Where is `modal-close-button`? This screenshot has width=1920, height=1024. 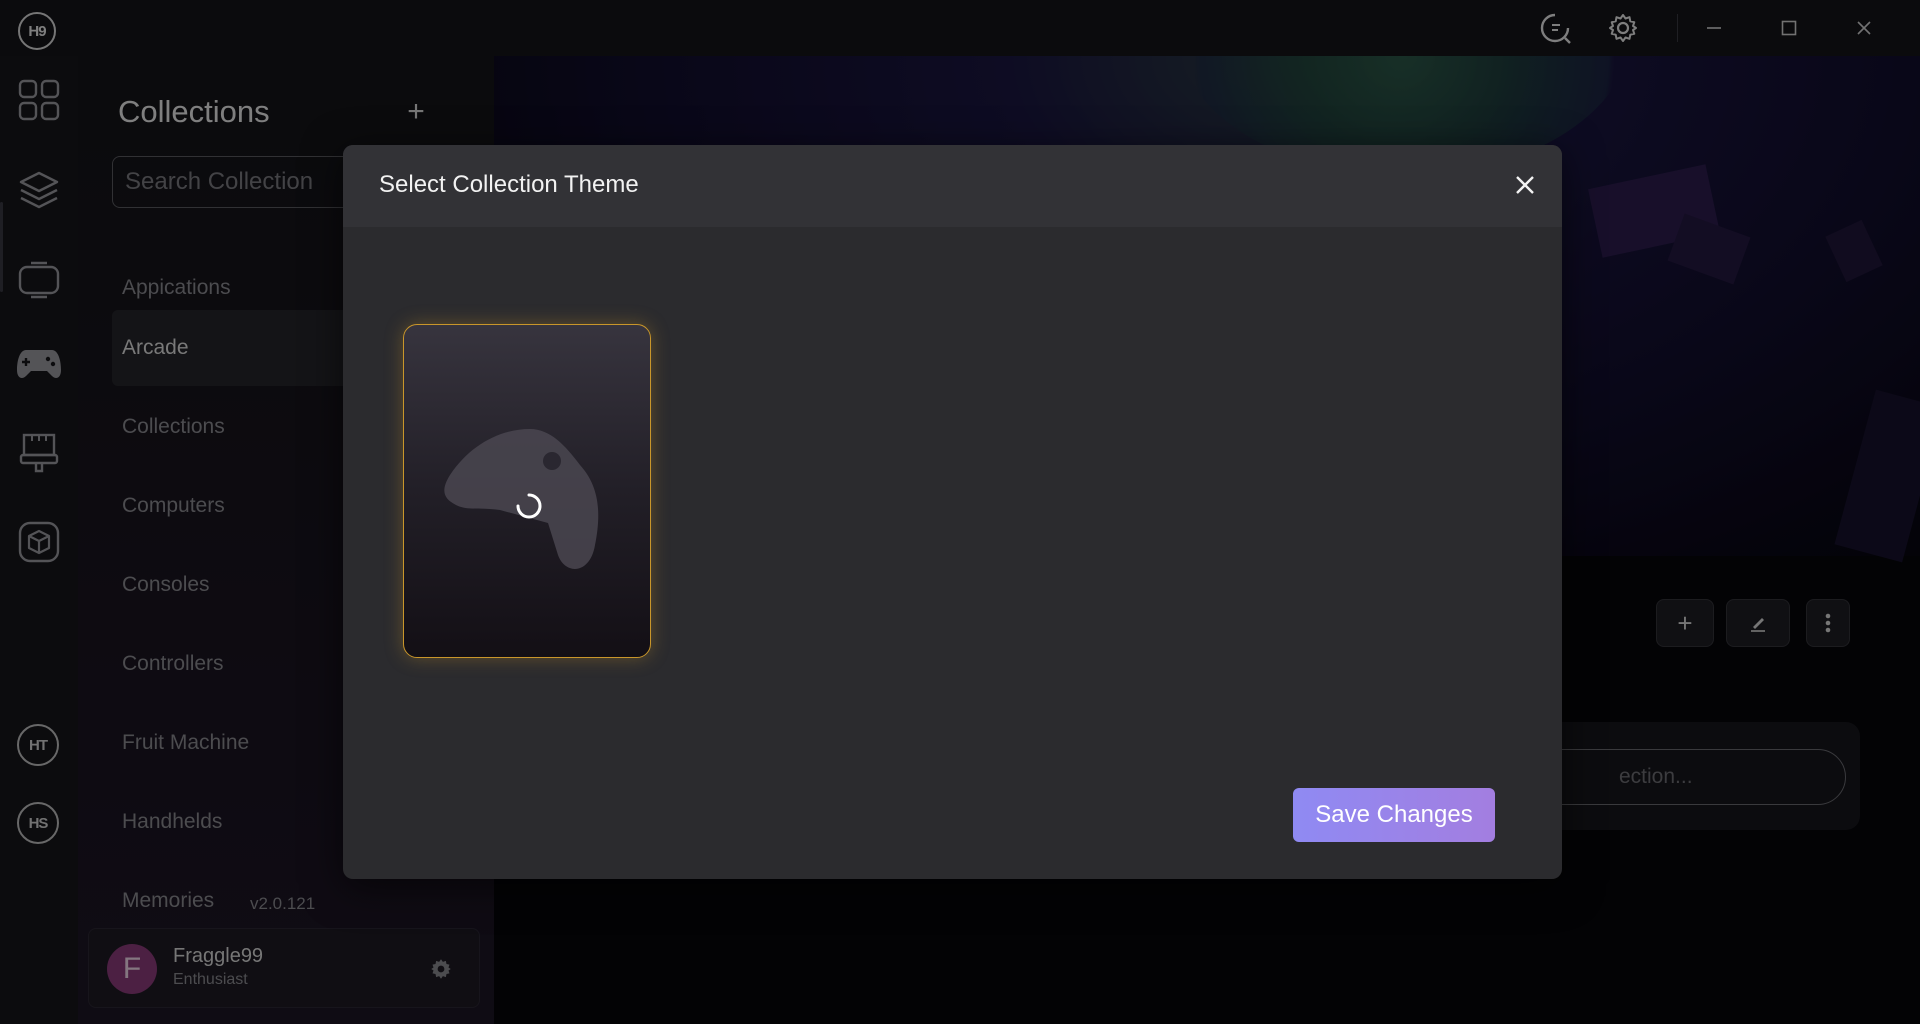 modal-close-button is located at coordinates (1525, 185).